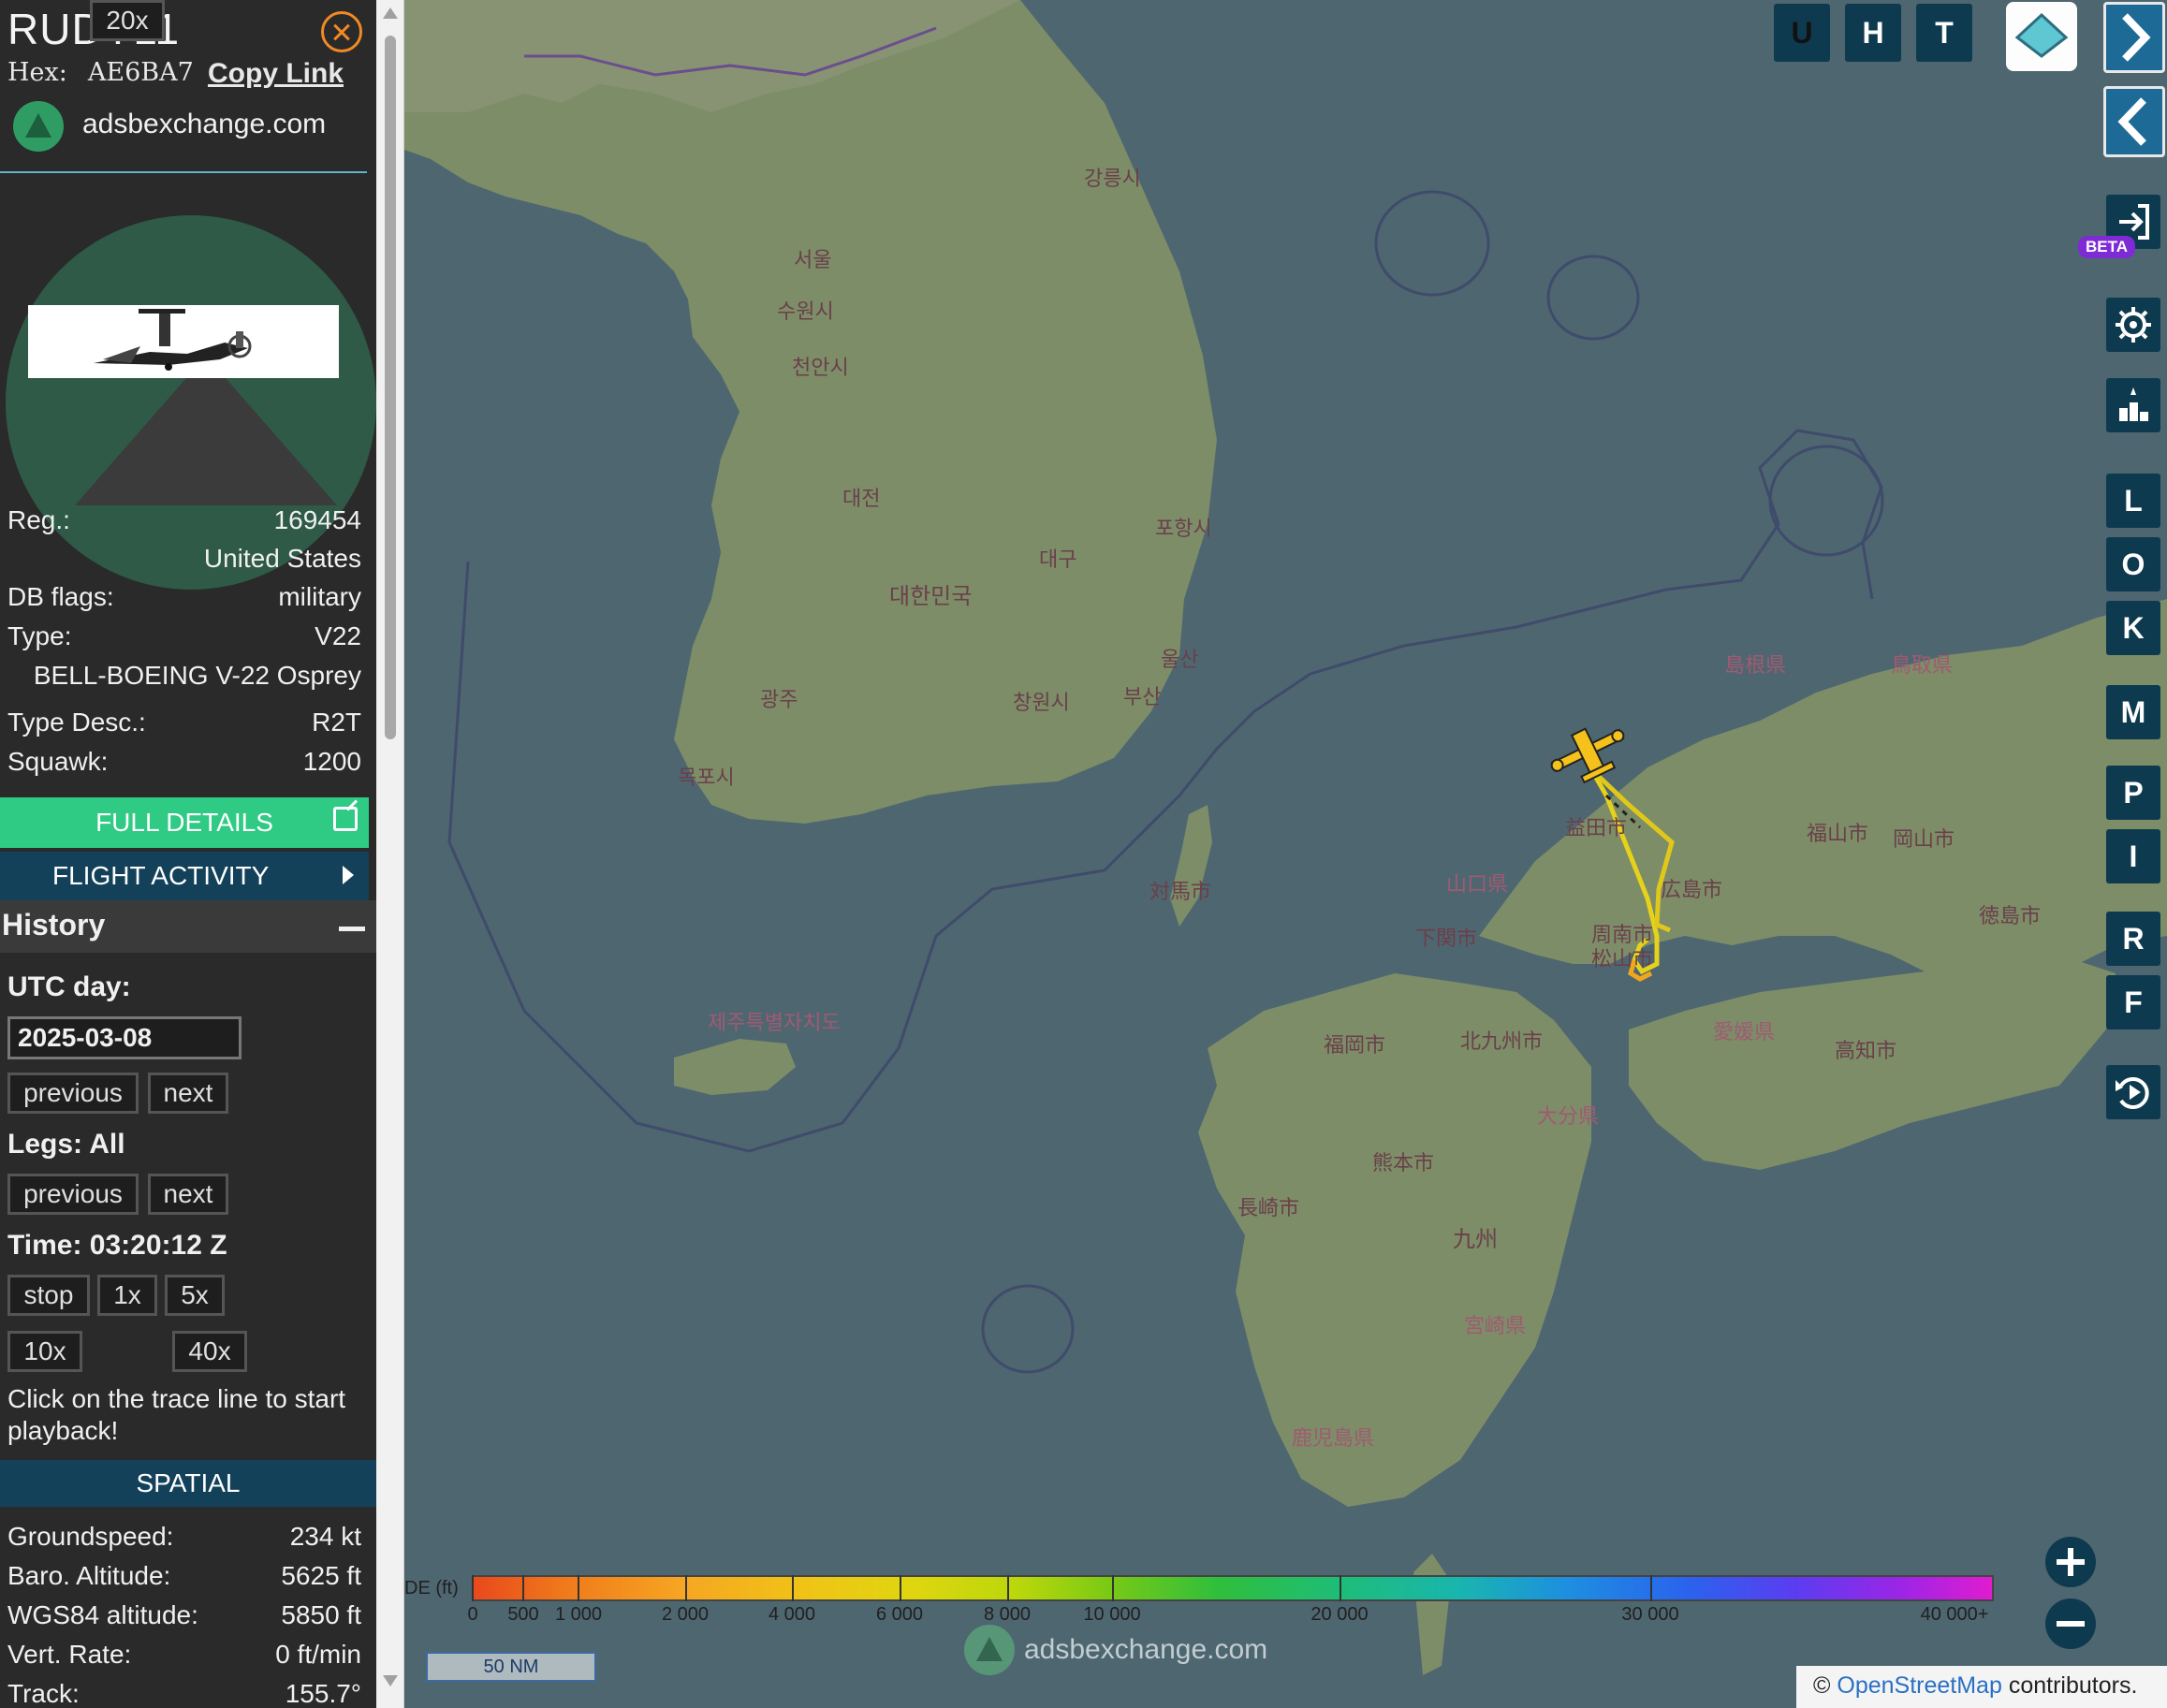 The height and width of the screenshot is (1708, 2167). Describe the element at coordinates (1568, 1116) in the screenshot. I see `map-label-oita: 大分県` at that location.